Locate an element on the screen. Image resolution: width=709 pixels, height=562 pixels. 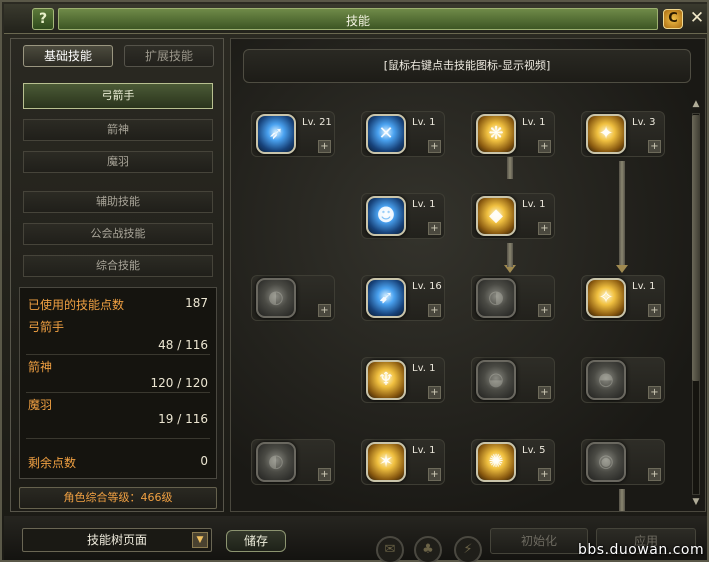
piercing-arrow-icon: ➹ is located at coordinates (386, 298).